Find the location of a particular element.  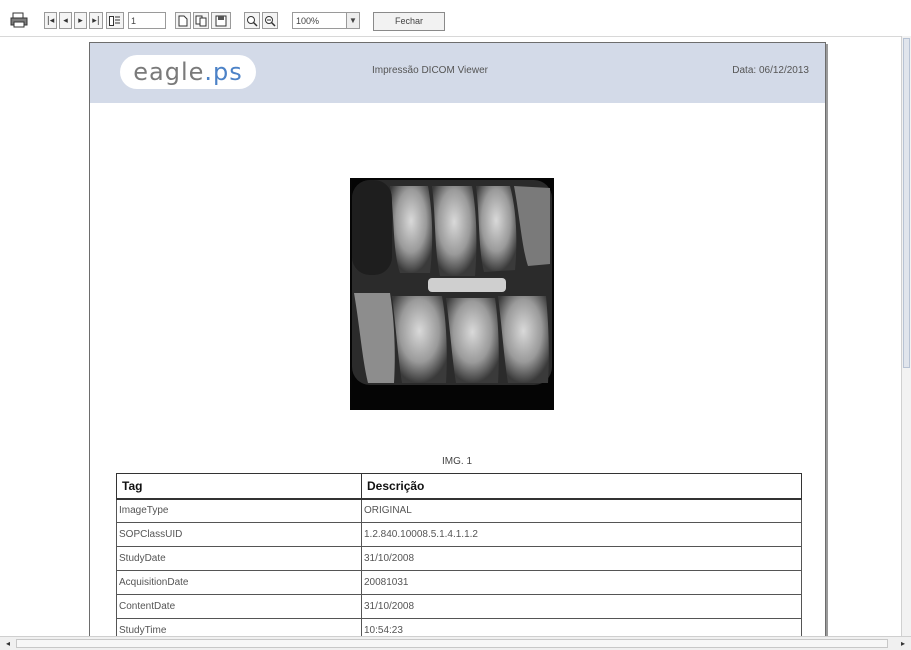

zoom-in-icon is located at coordinates (252, 20).